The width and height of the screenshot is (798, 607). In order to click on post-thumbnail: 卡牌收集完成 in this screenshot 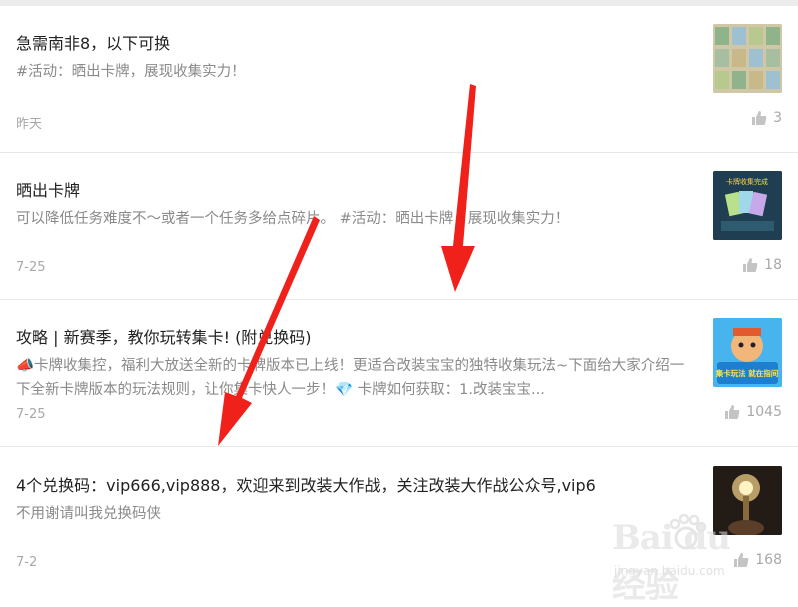, I will do `click(747, 205)`.